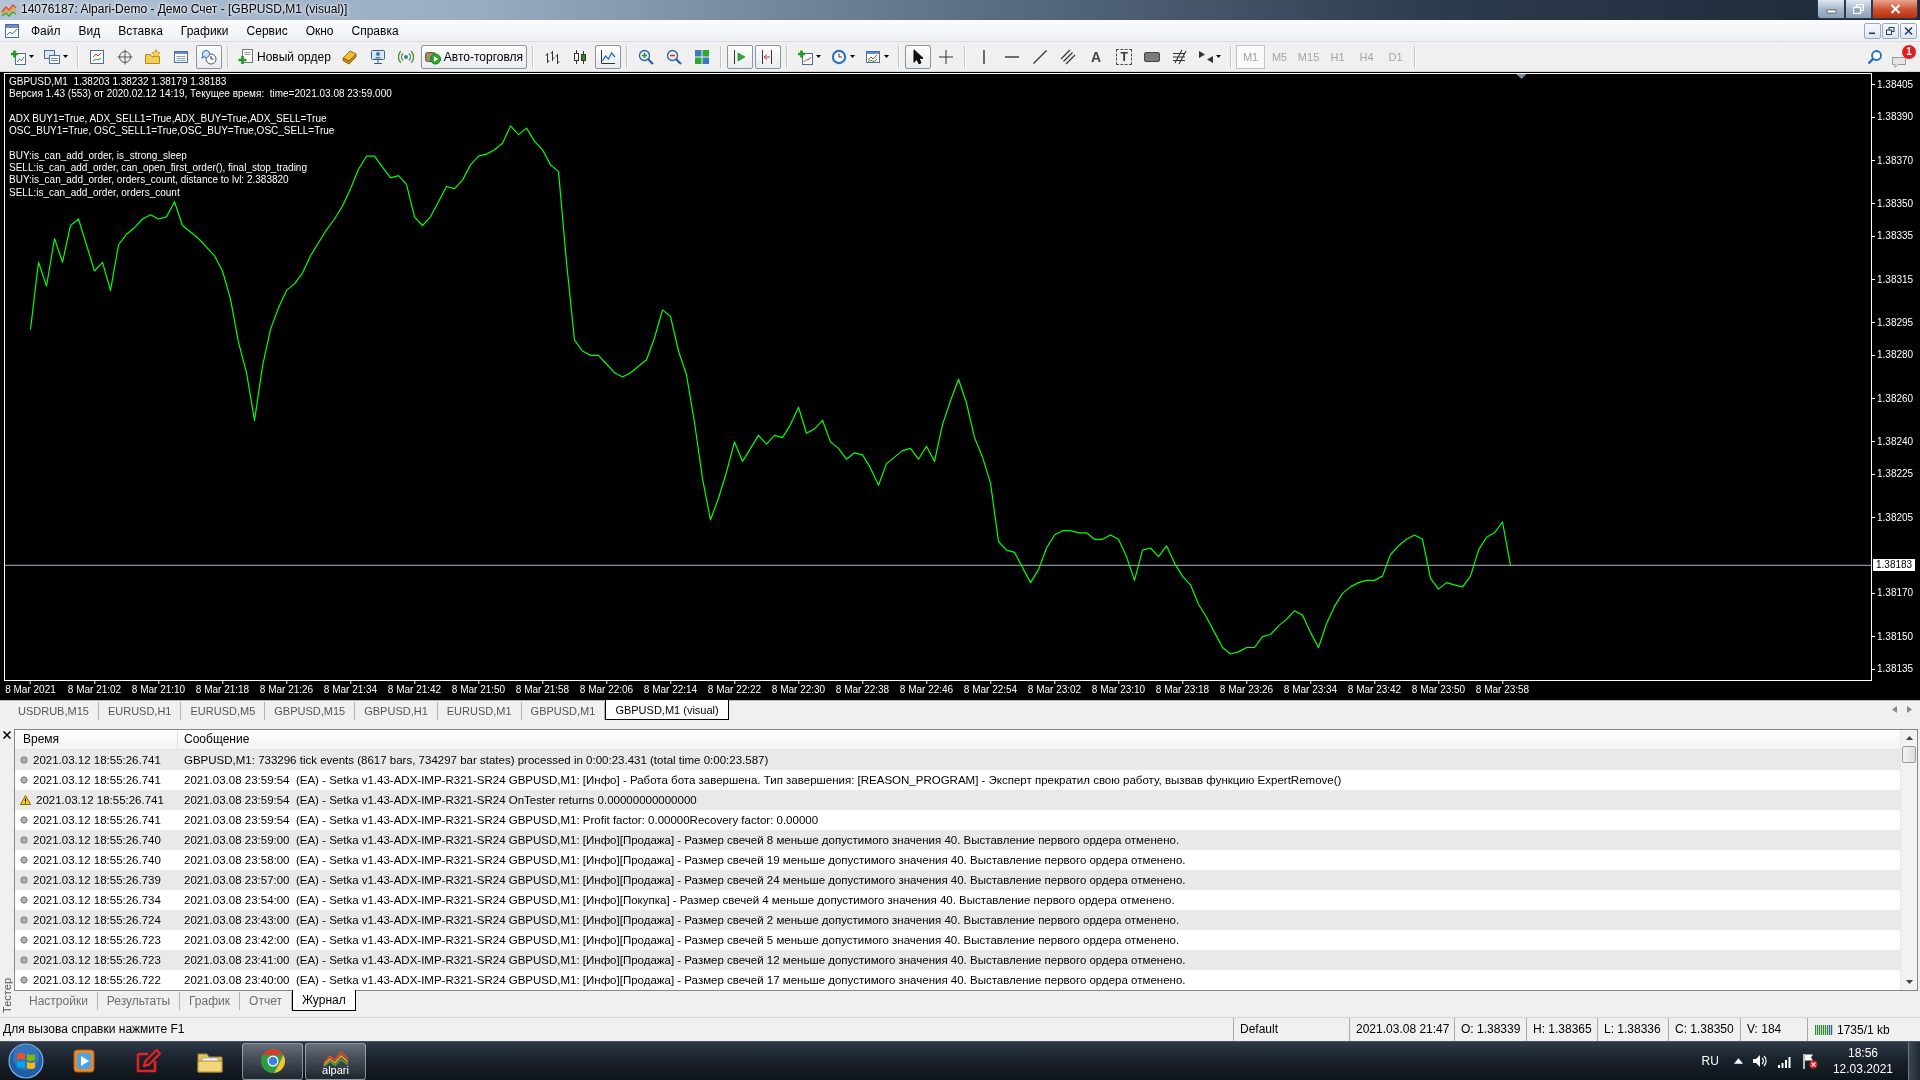 This screenshot has height=1080, width=1920. What do you see at coordinates (396, 711) in the screenshot?
I see `chart-tab: GBPUSD,H1` at bounding box center [396, 711].